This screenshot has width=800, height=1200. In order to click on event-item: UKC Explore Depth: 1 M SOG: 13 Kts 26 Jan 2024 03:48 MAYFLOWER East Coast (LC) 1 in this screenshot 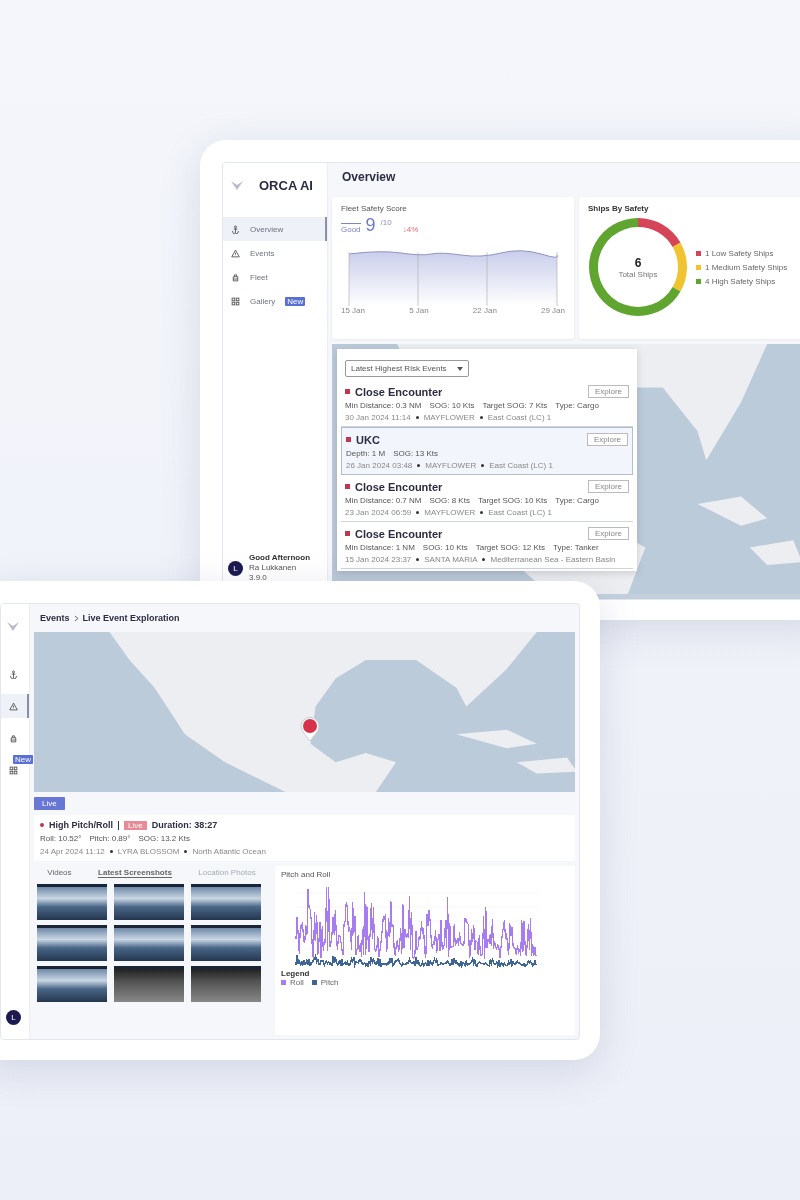, I will do `click(487, 451)`.